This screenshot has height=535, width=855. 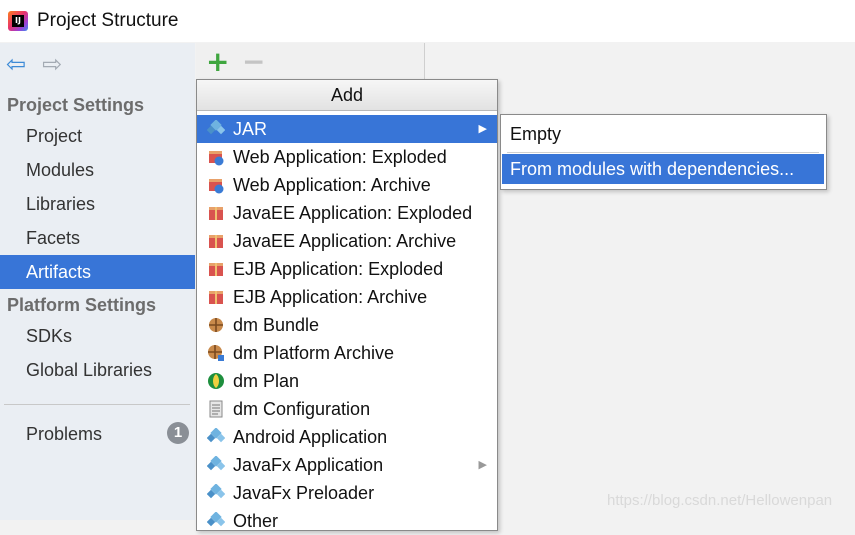 I want to click on arrow-right-icon: ⇨, so click(x=52, y=64).